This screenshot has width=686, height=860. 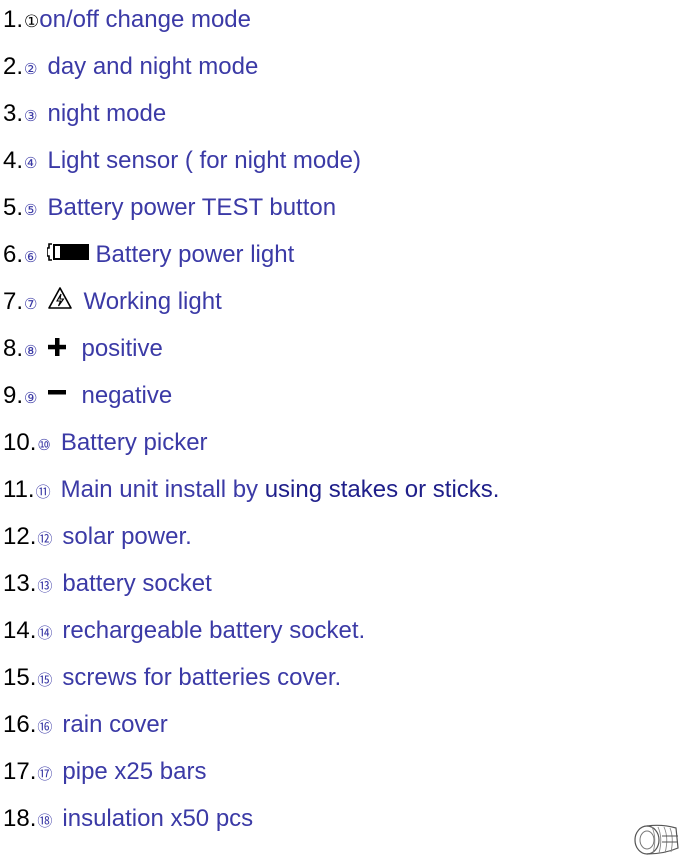 I want to click on item-text: insulation x50 pcs, so click(x=158, y=818).